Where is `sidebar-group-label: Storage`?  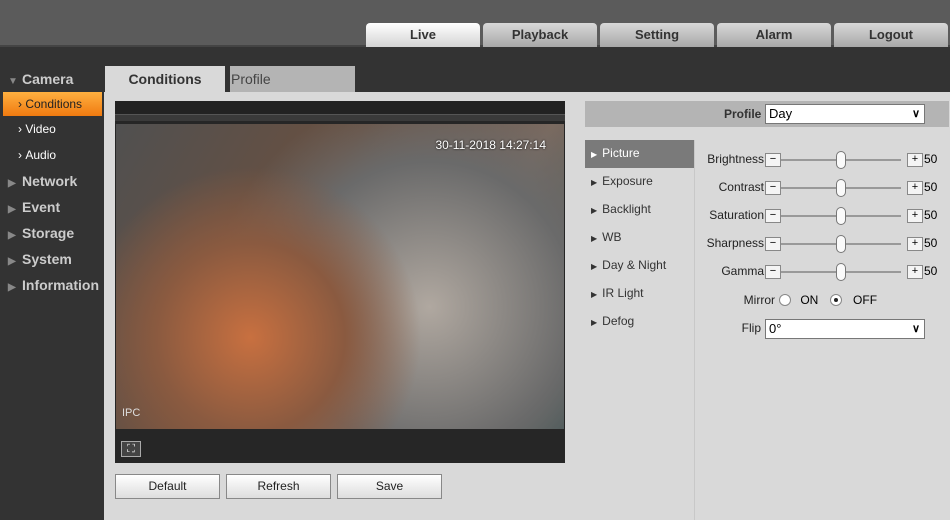 sidebar-group-label: Storage is located at coordinates (48, 233).